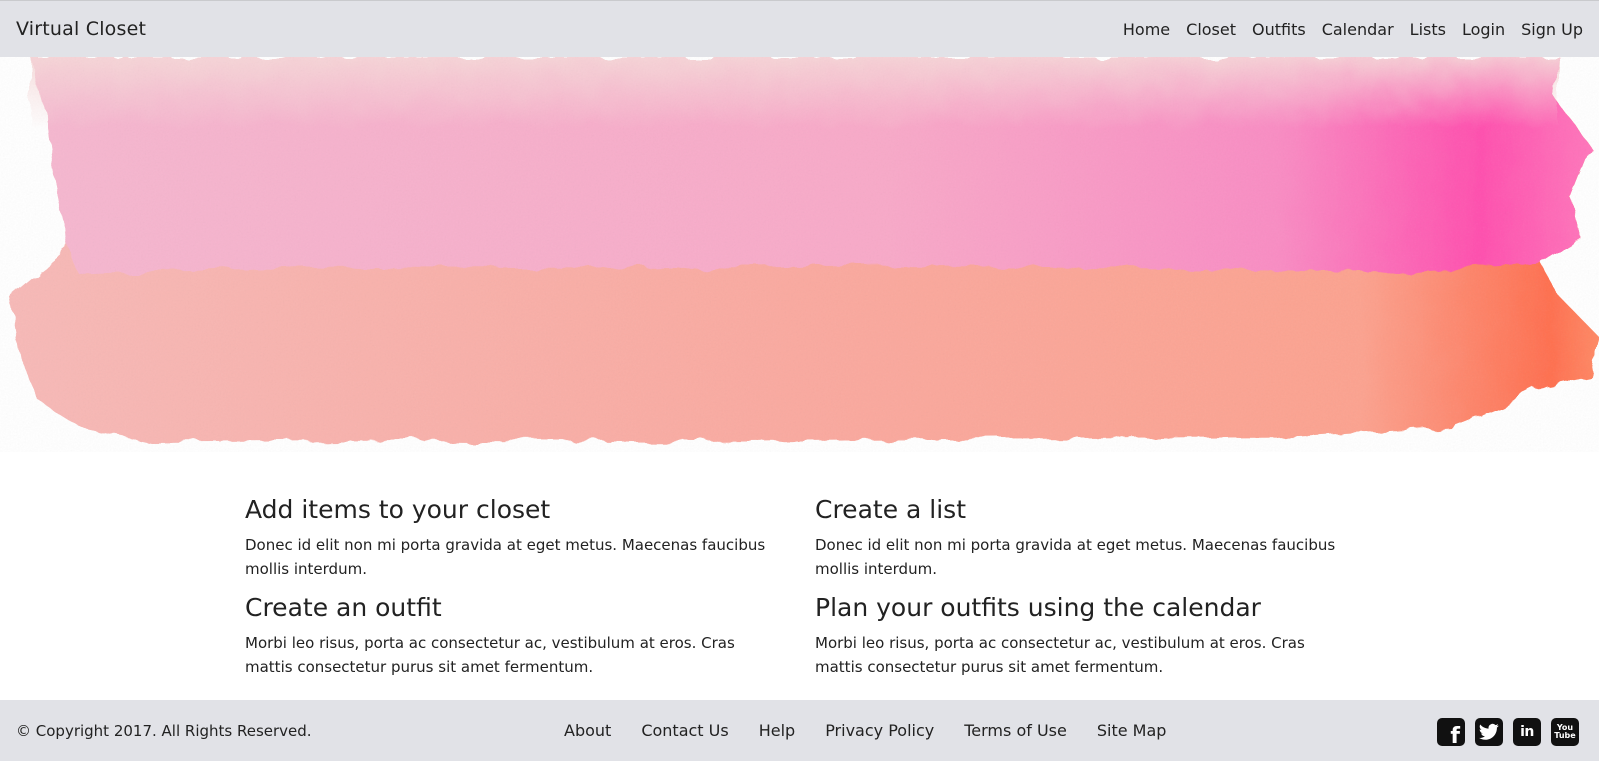  Describe the element at coordinates (1552, 29) in the screenshot. I see `nav-signup: Sign Up` at that location.